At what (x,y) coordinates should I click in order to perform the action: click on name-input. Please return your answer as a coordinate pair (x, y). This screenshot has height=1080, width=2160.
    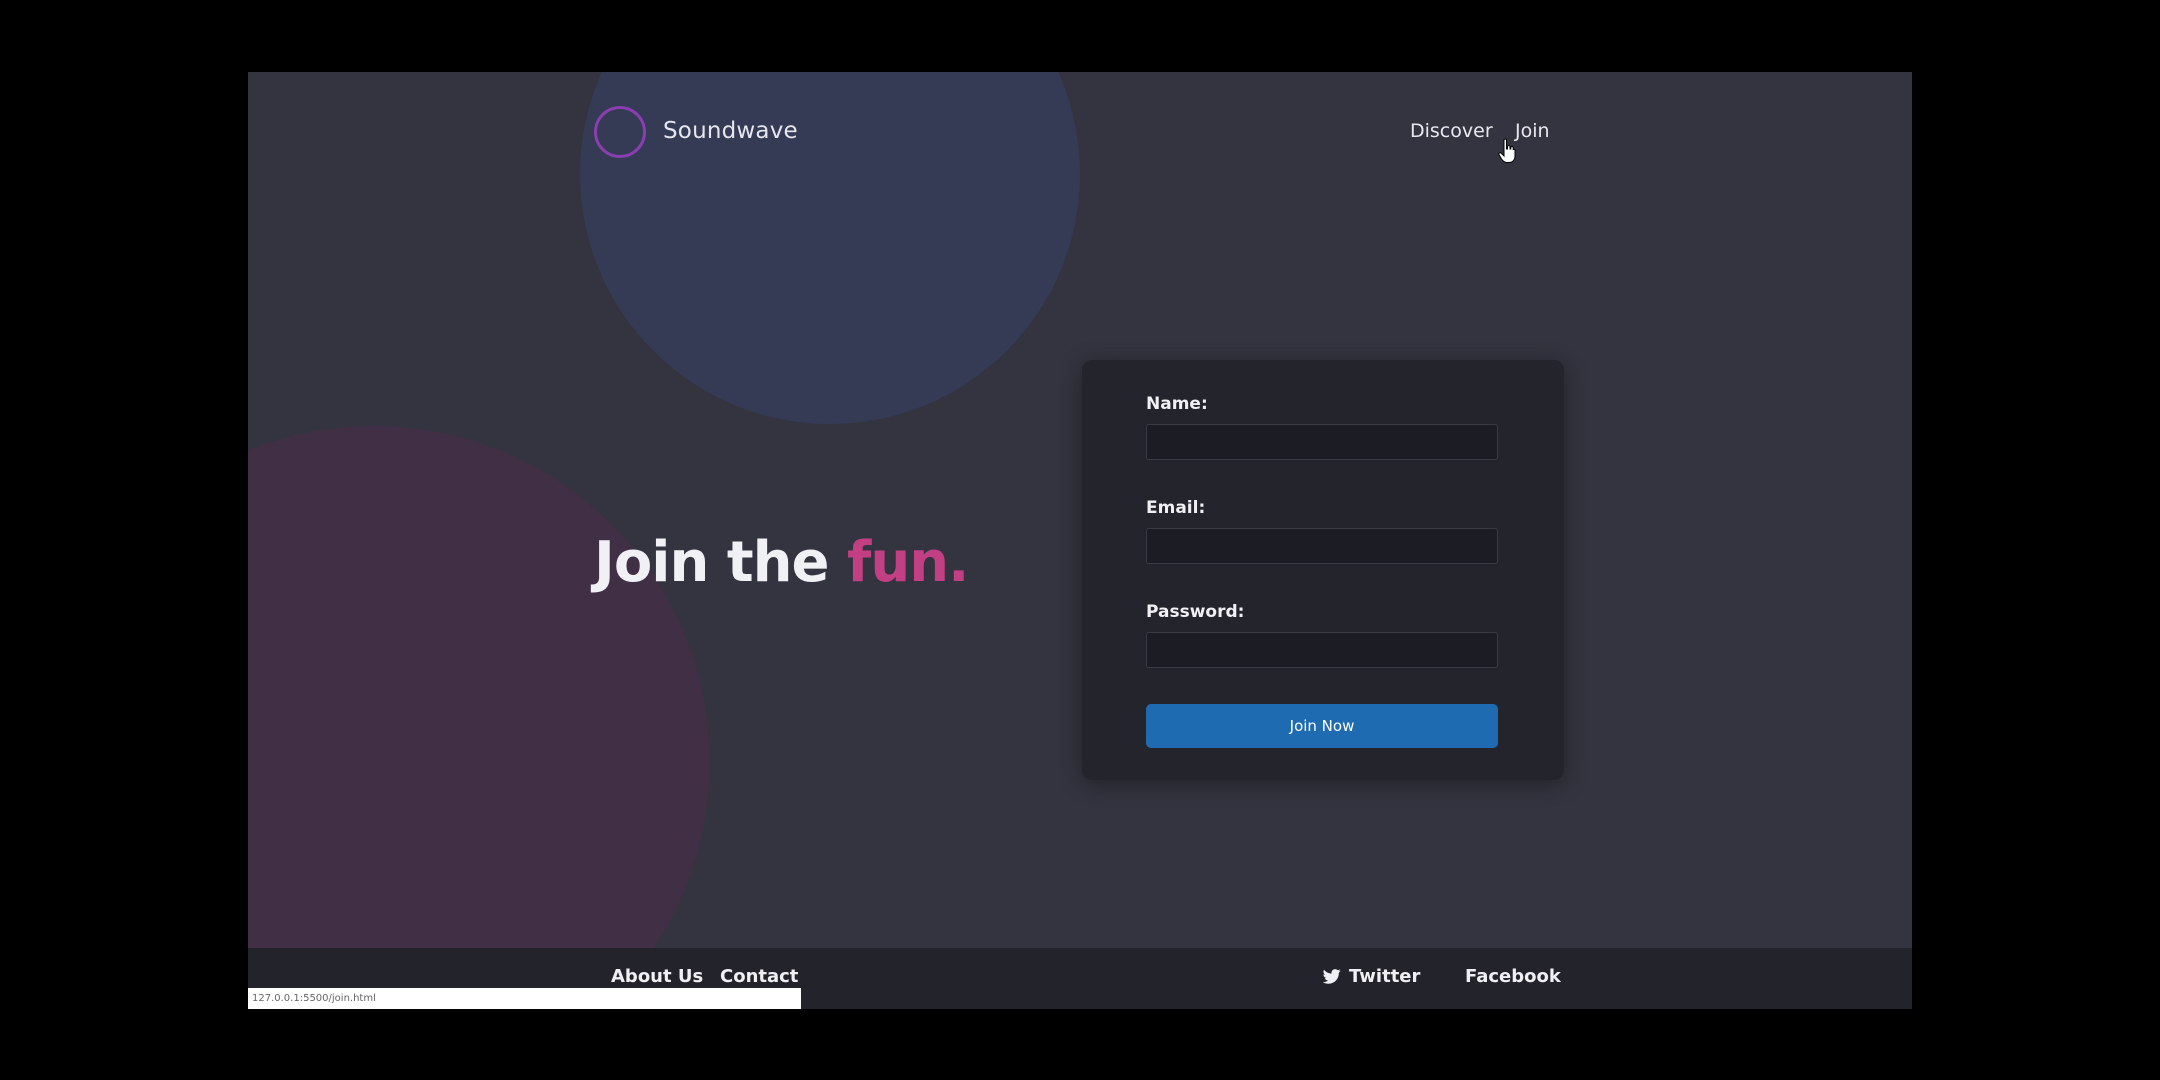
    Looking at the image, I should click on (1322, 442).